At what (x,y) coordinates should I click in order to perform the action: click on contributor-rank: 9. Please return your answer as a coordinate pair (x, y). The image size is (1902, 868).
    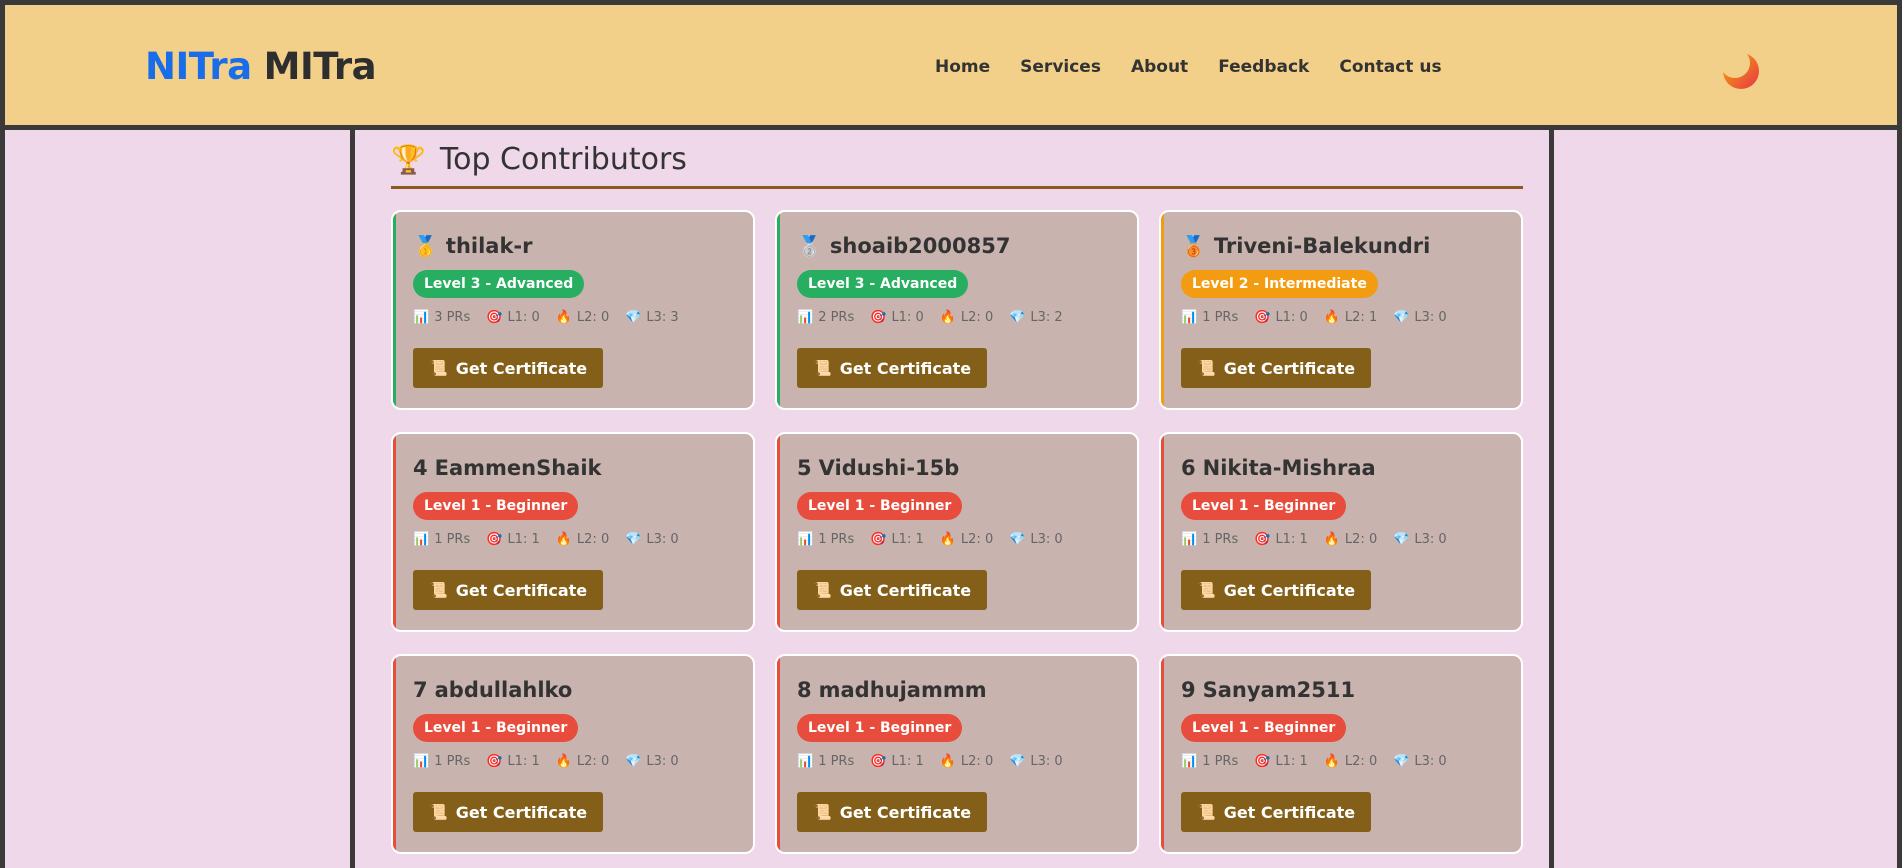
    Looking at the image, I should click on (1188, 690).